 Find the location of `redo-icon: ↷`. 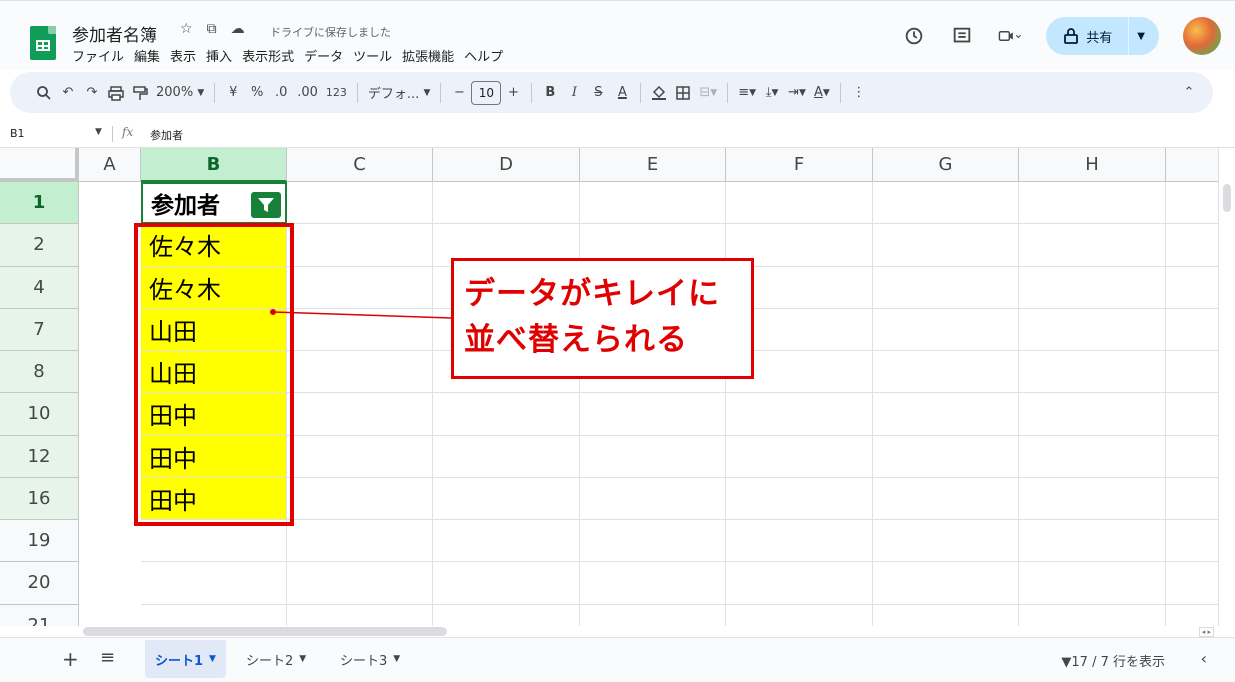

redo-icon: ↷ is located at coordinates (92, 93).